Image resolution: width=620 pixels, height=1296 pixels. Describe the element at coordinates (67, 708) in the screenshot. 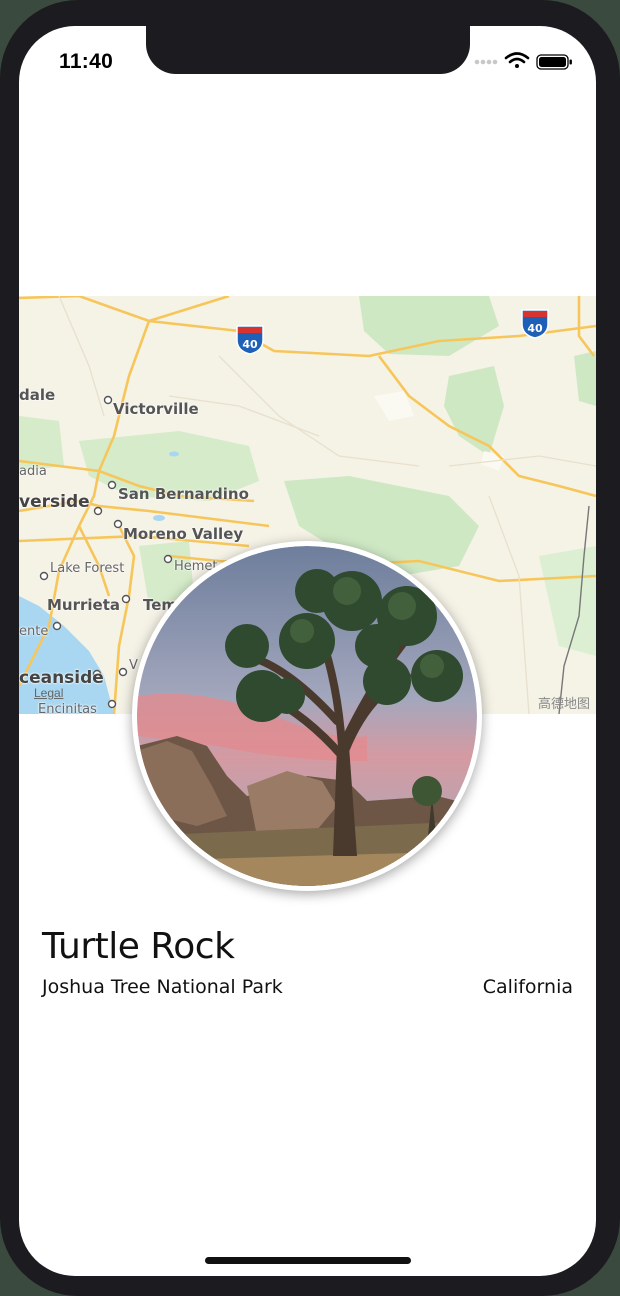

I see `map-label: Encinitas` at that location.